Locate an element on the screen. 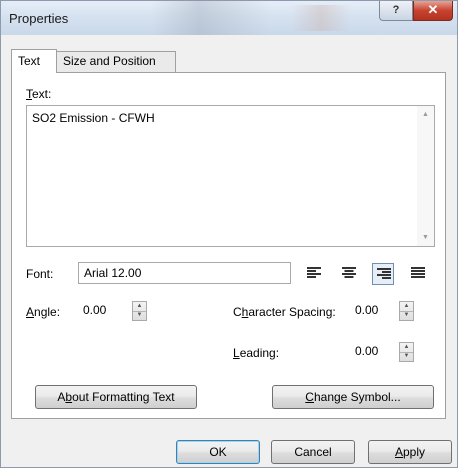 The width and height of the screenshot is (458, 468). align-left-icon is located at coordinates (314, 274).